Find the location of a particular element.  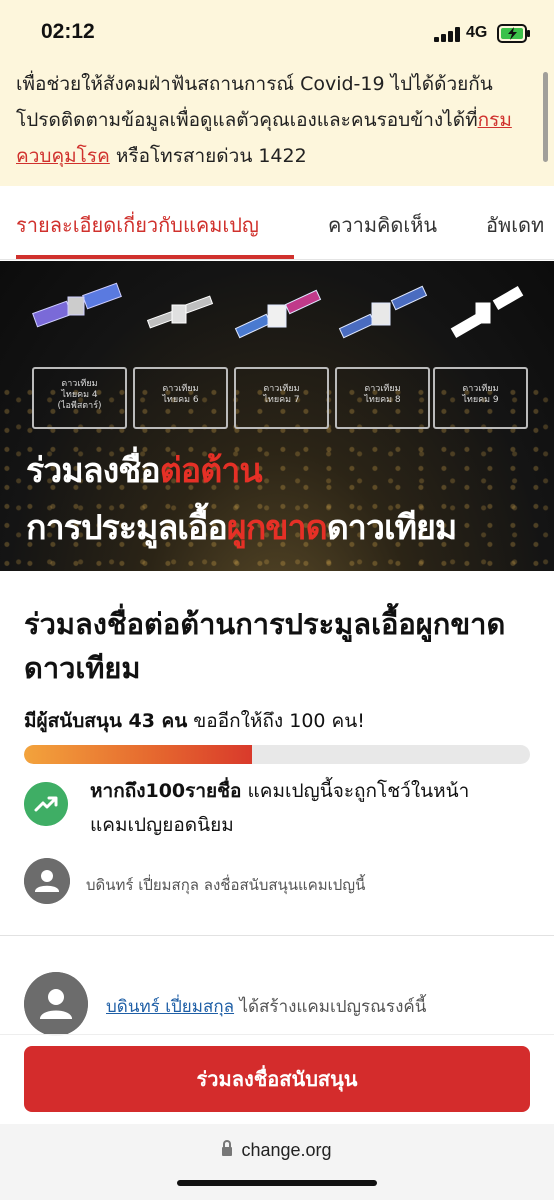

satellites-illustration is located at coordinates (278, 310).